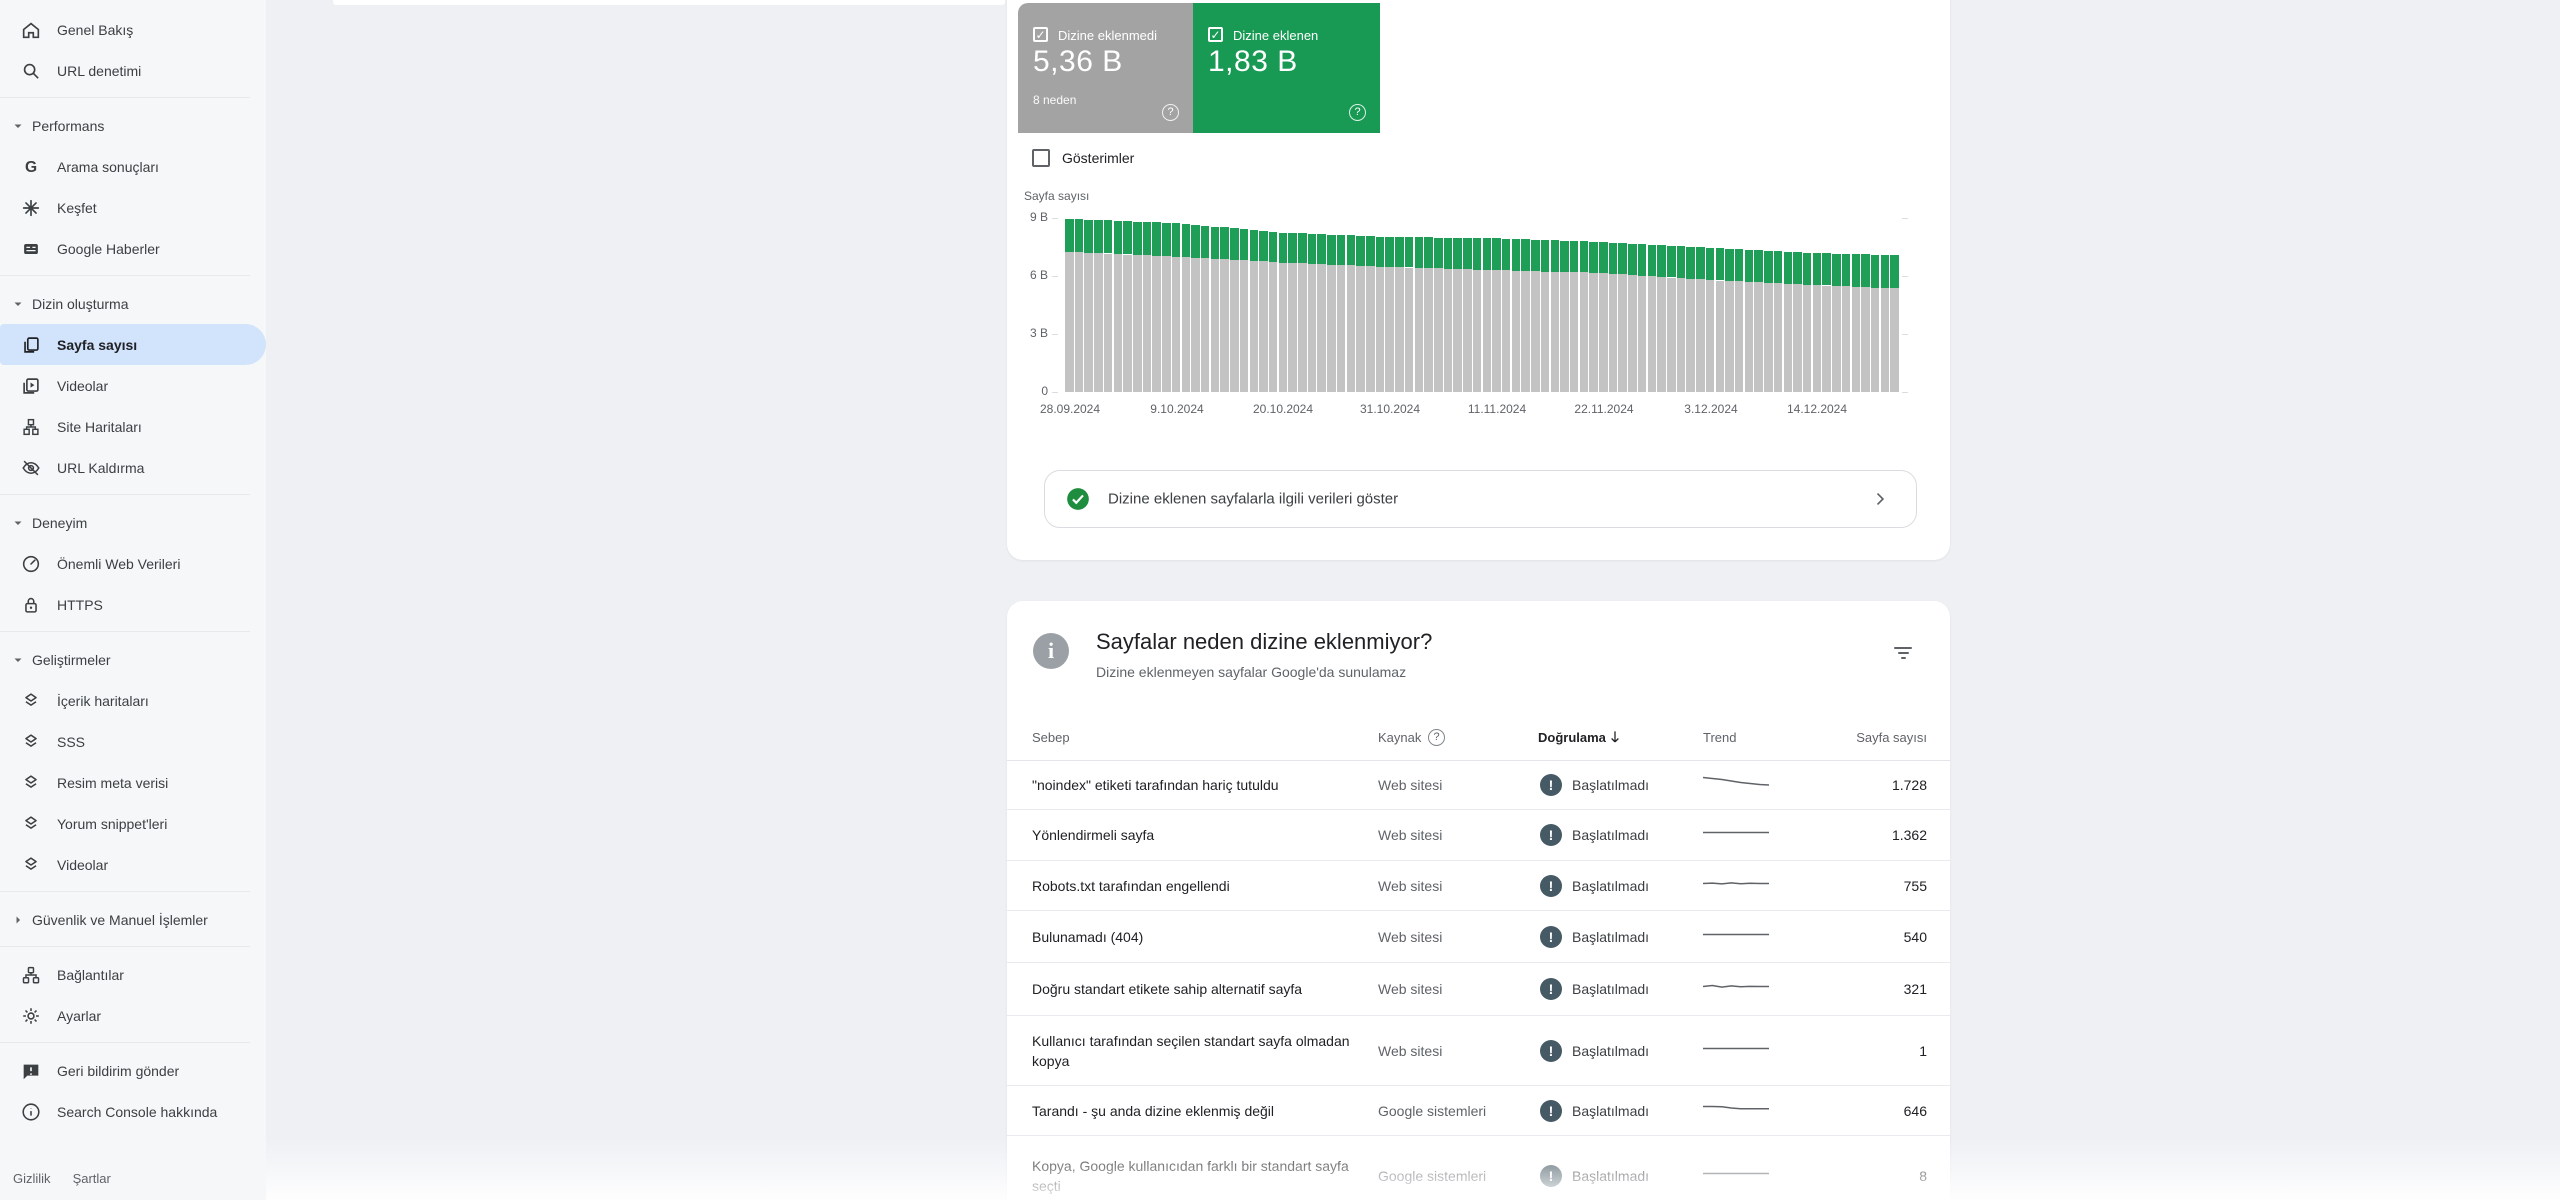  Describe the element at coordinates (1719, 737) in the screenshot. I see `column-header-trend: Trend` at that location.